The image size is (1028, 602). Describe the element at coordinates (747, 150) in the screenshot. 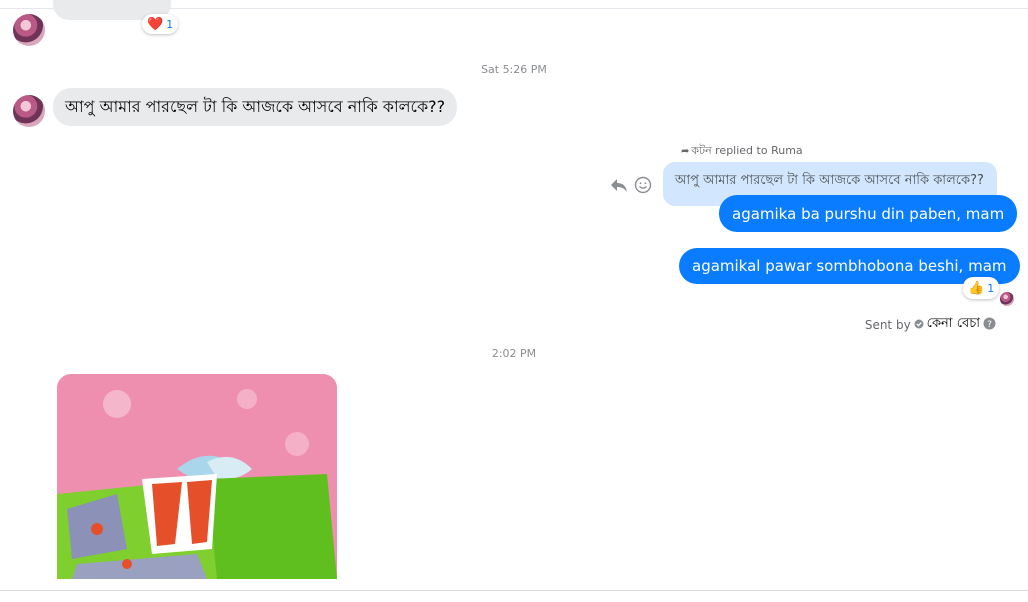

I see `reply-label-text: কটন replied to Ruma` at that location.